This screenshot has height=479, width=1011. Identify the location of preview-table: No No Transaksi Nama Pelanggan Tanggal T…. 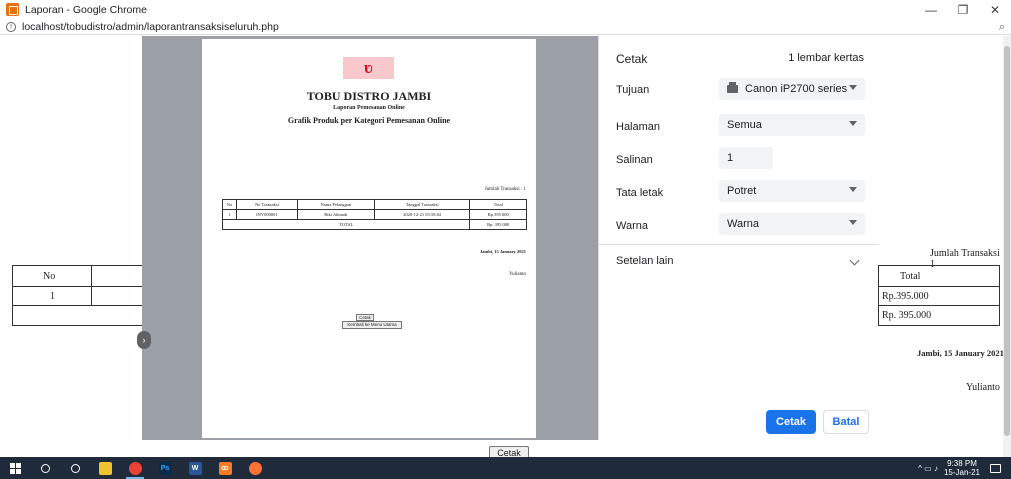
(374, 214).